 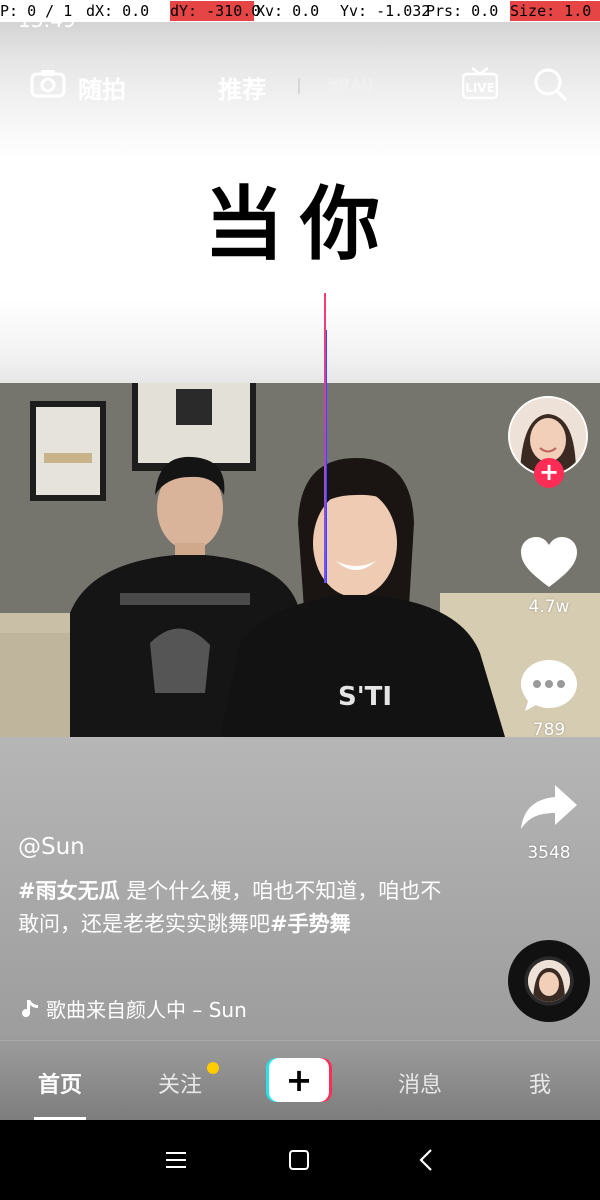 What do you see at coordinates (213, 1068) in the screenshot?
I see `follow-notification-dot` at bounding box center [213, 1068].